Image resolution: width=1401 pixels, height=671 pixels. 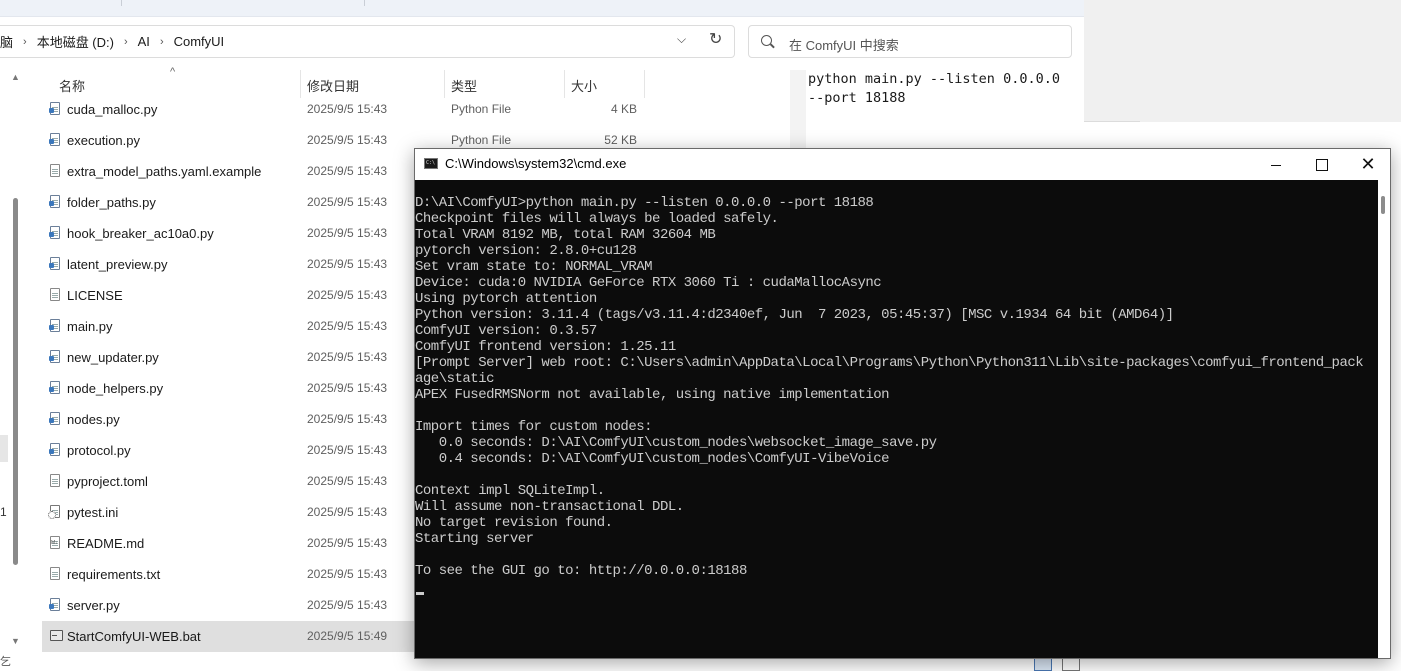 I want to click on breadcrumb: 脑 › 本地磁盘 (D:) › AI › ComfyUI, so click(x=112, y=41).